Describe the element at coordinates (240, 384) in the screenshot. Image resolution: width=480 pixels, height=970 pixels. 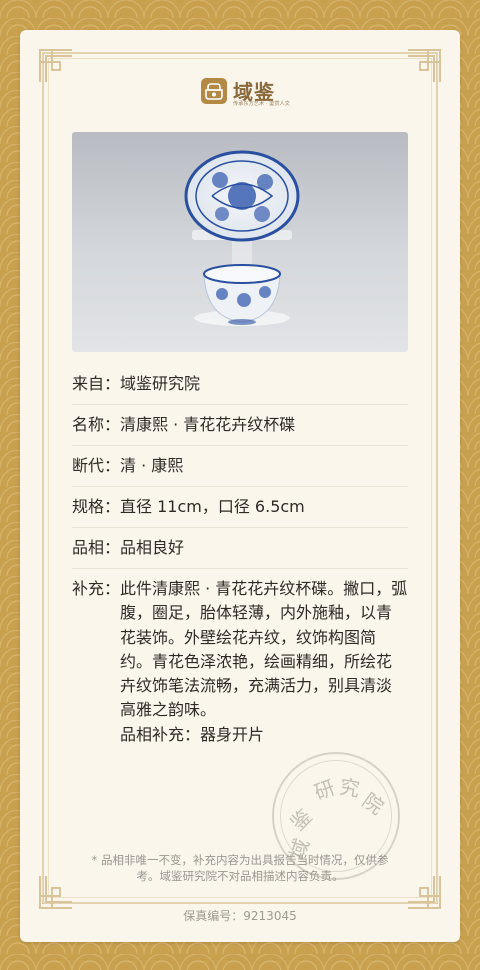
I see `info-row-source: 来自： 域鉴研究院` at that location.